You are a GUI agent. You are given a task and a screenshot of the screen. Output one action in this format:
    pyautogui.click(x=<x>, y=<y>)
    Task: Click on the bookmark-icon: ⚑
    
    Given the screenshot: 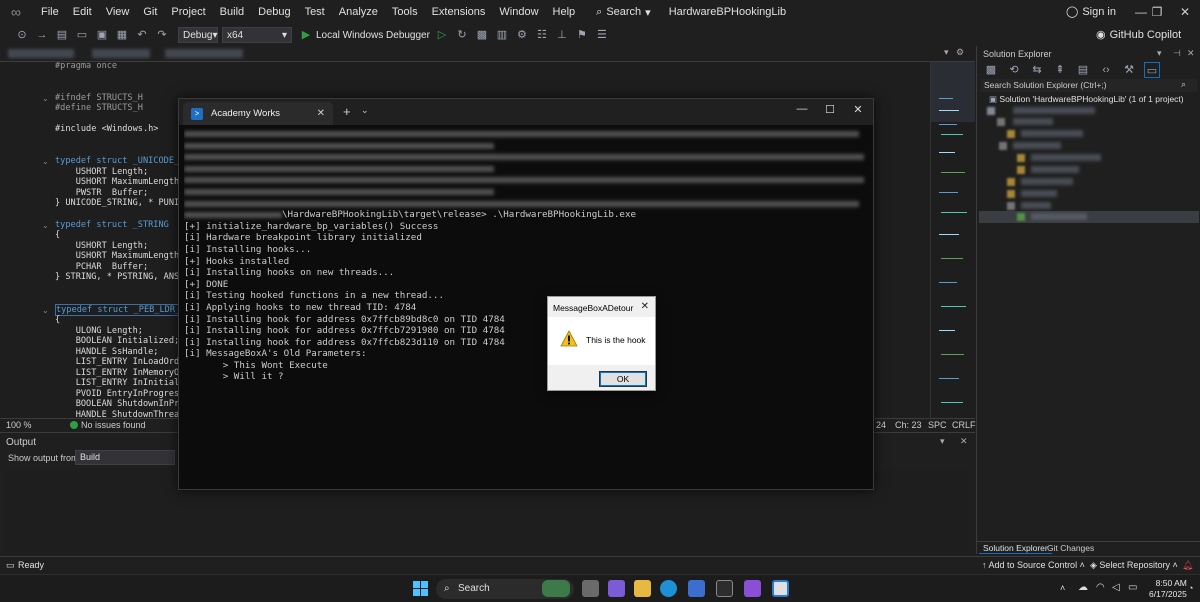 What is the action you would take?
    pyautogui.click(x=582, y=35)
    